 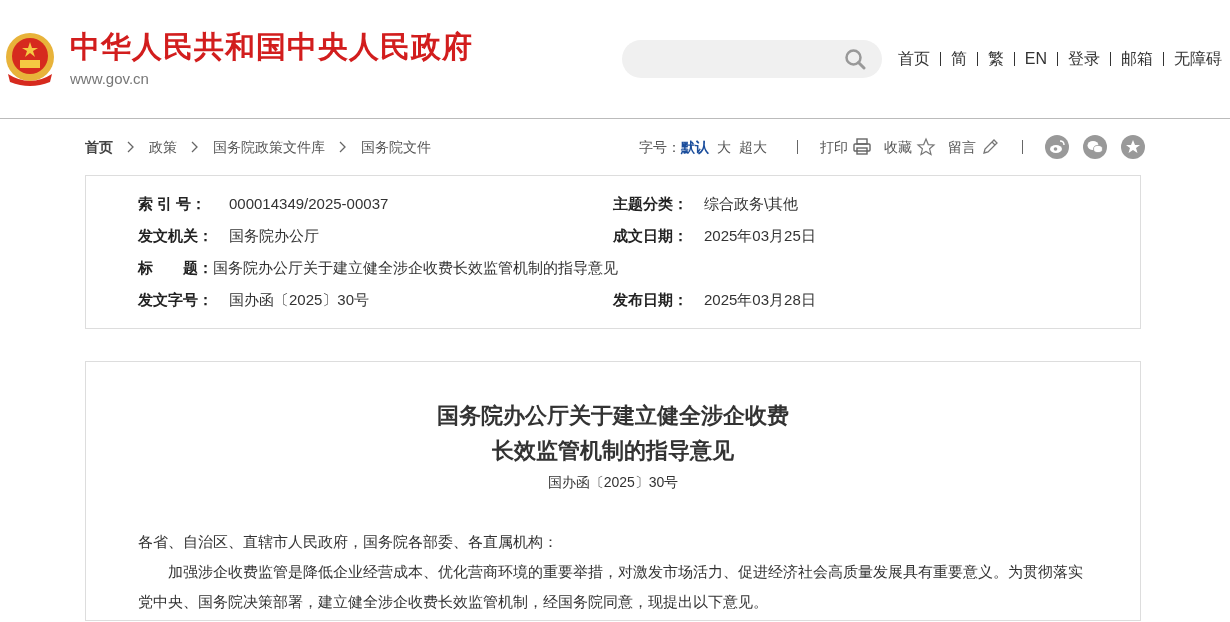 What do you see at coordinates (611, 587) in the screenshot?
I see `body-paragraph: 加强涉企收费监管是降低企业经营成本、优化营商环境的重要举措，对激发市场活力、促进经济社会高质量发展具有重要意义。为贯彻落实党中央、国务院决策部署，建立健全涉企收费长效监管机制，经国务院同意，现提出以下意见。` at bounding box center [611, 587].